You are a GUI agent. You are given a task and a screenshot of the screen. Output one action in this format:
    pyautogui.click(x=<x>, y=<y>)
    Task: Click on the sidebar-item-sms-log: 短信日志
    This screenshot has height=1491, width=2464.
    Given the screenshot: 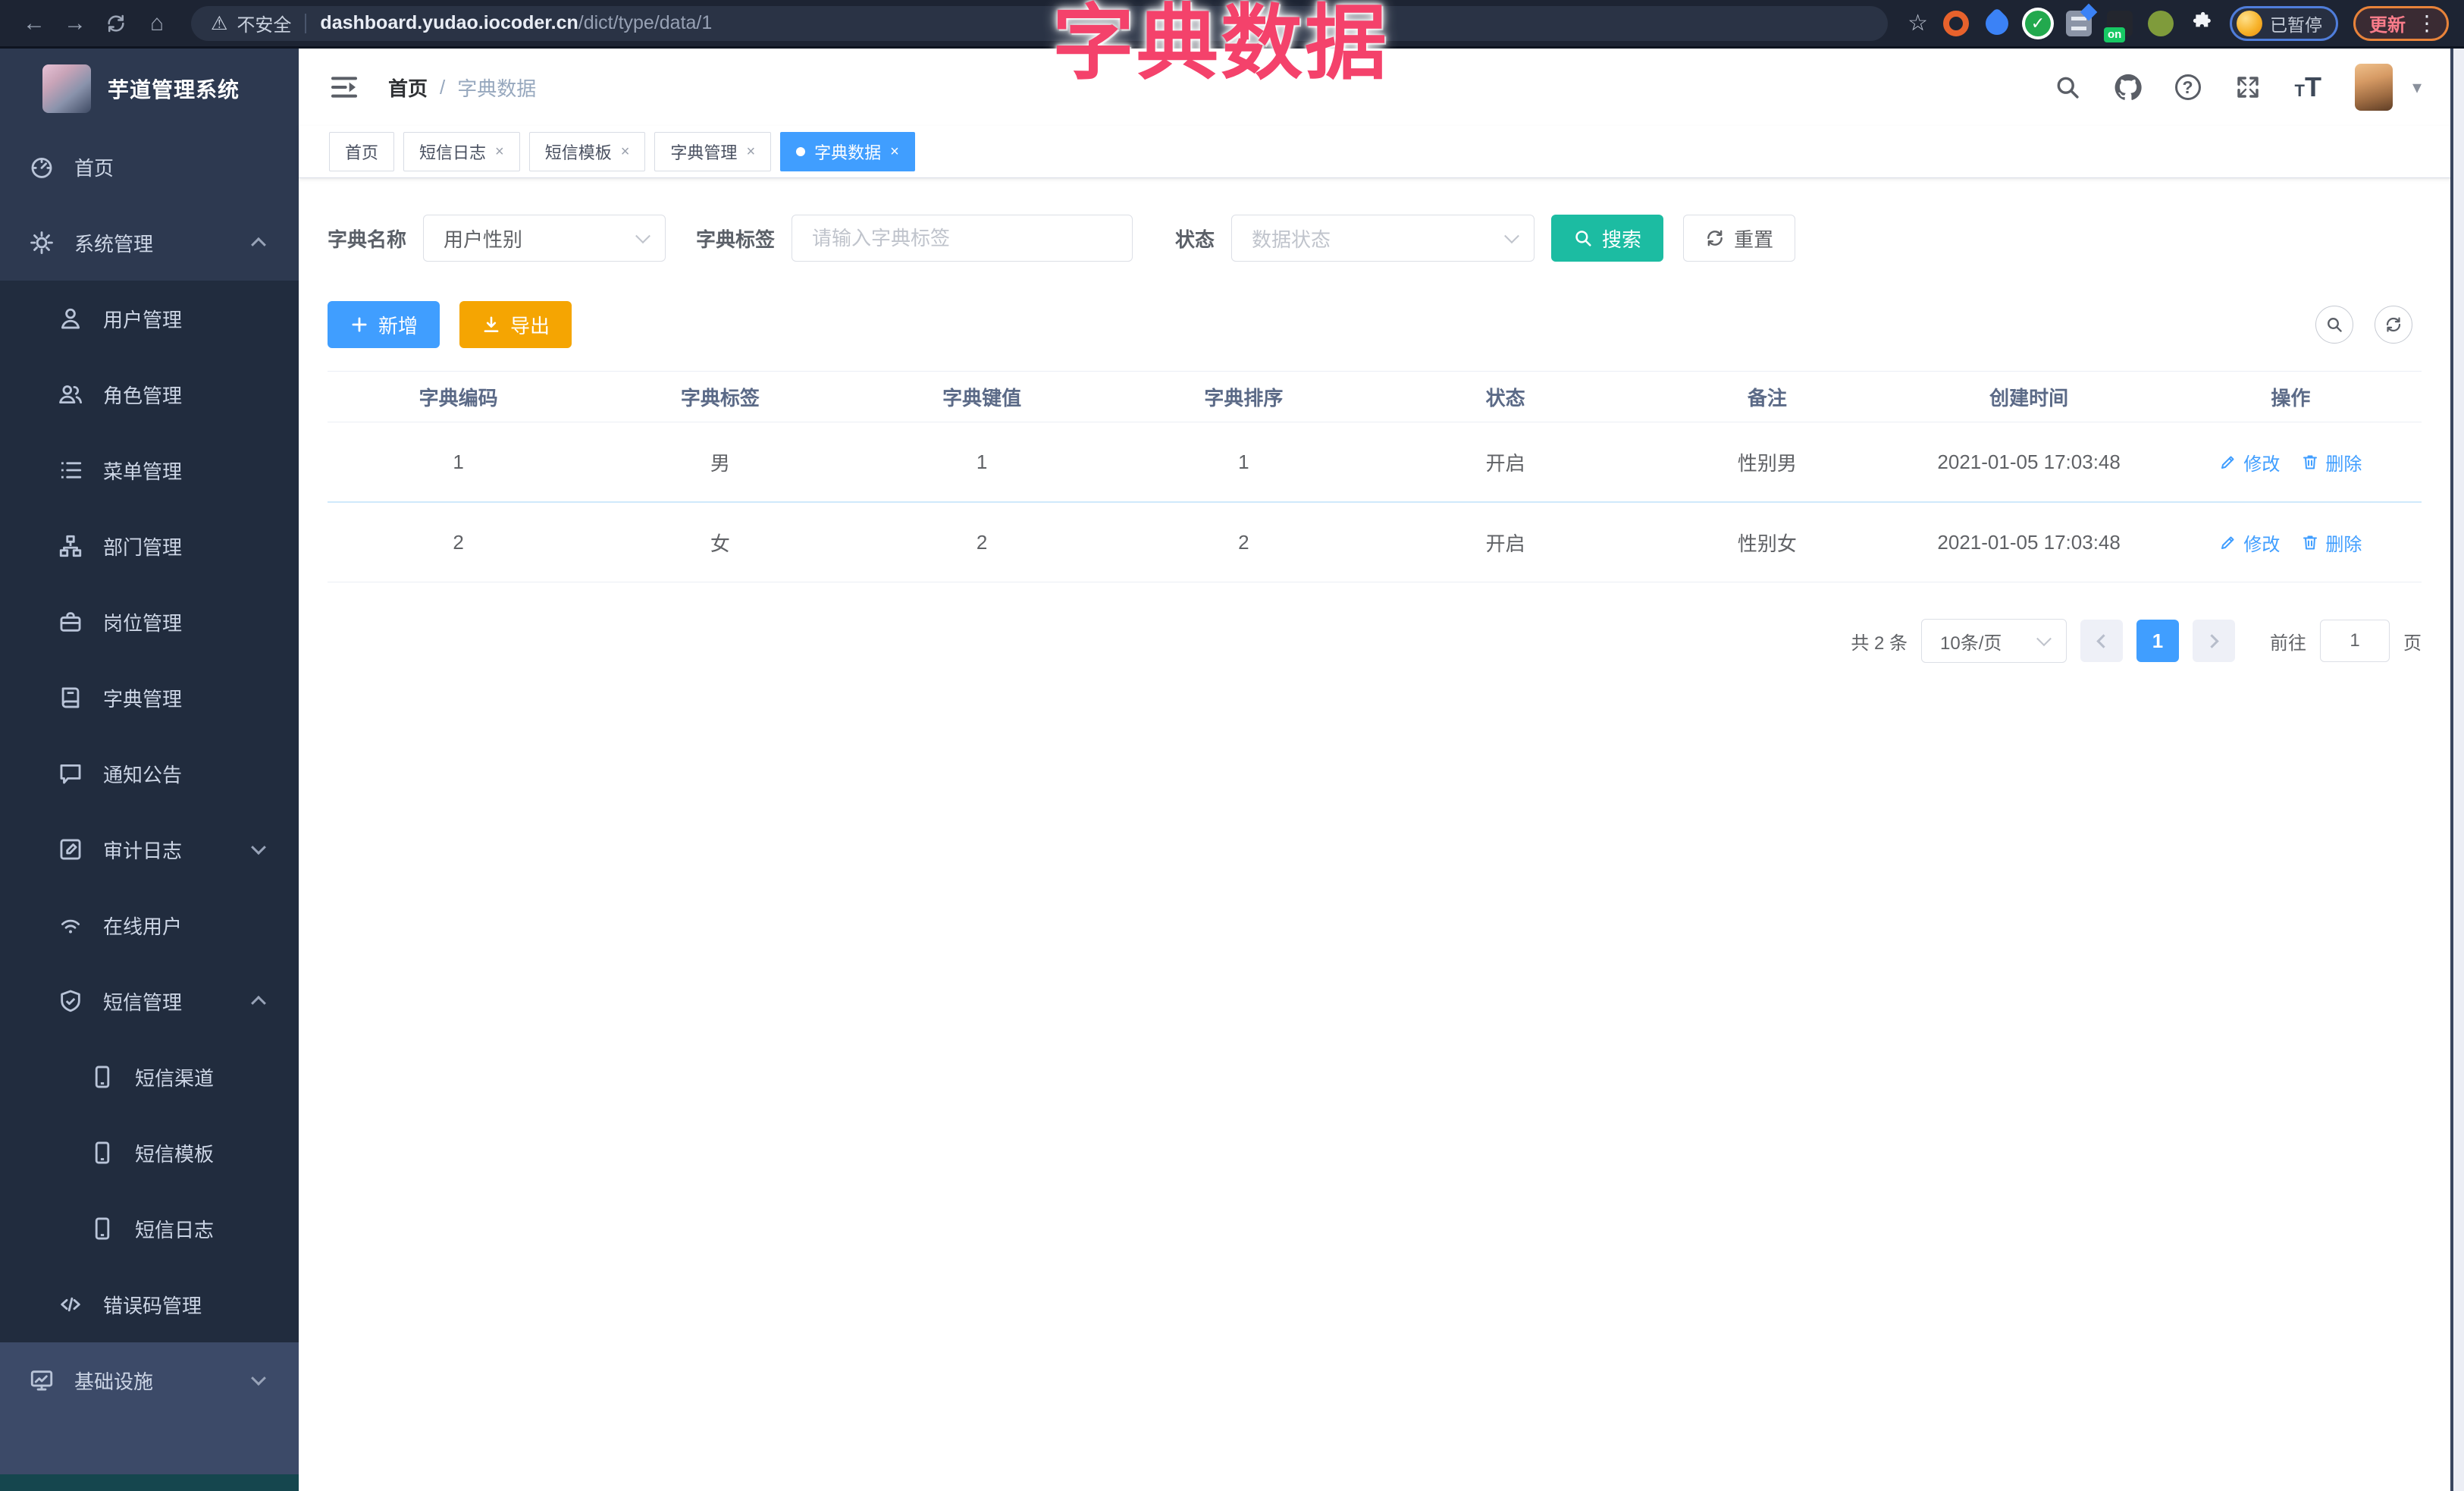 What is the action you would take?
    pyautogui.click(x=150, y=1229)
    